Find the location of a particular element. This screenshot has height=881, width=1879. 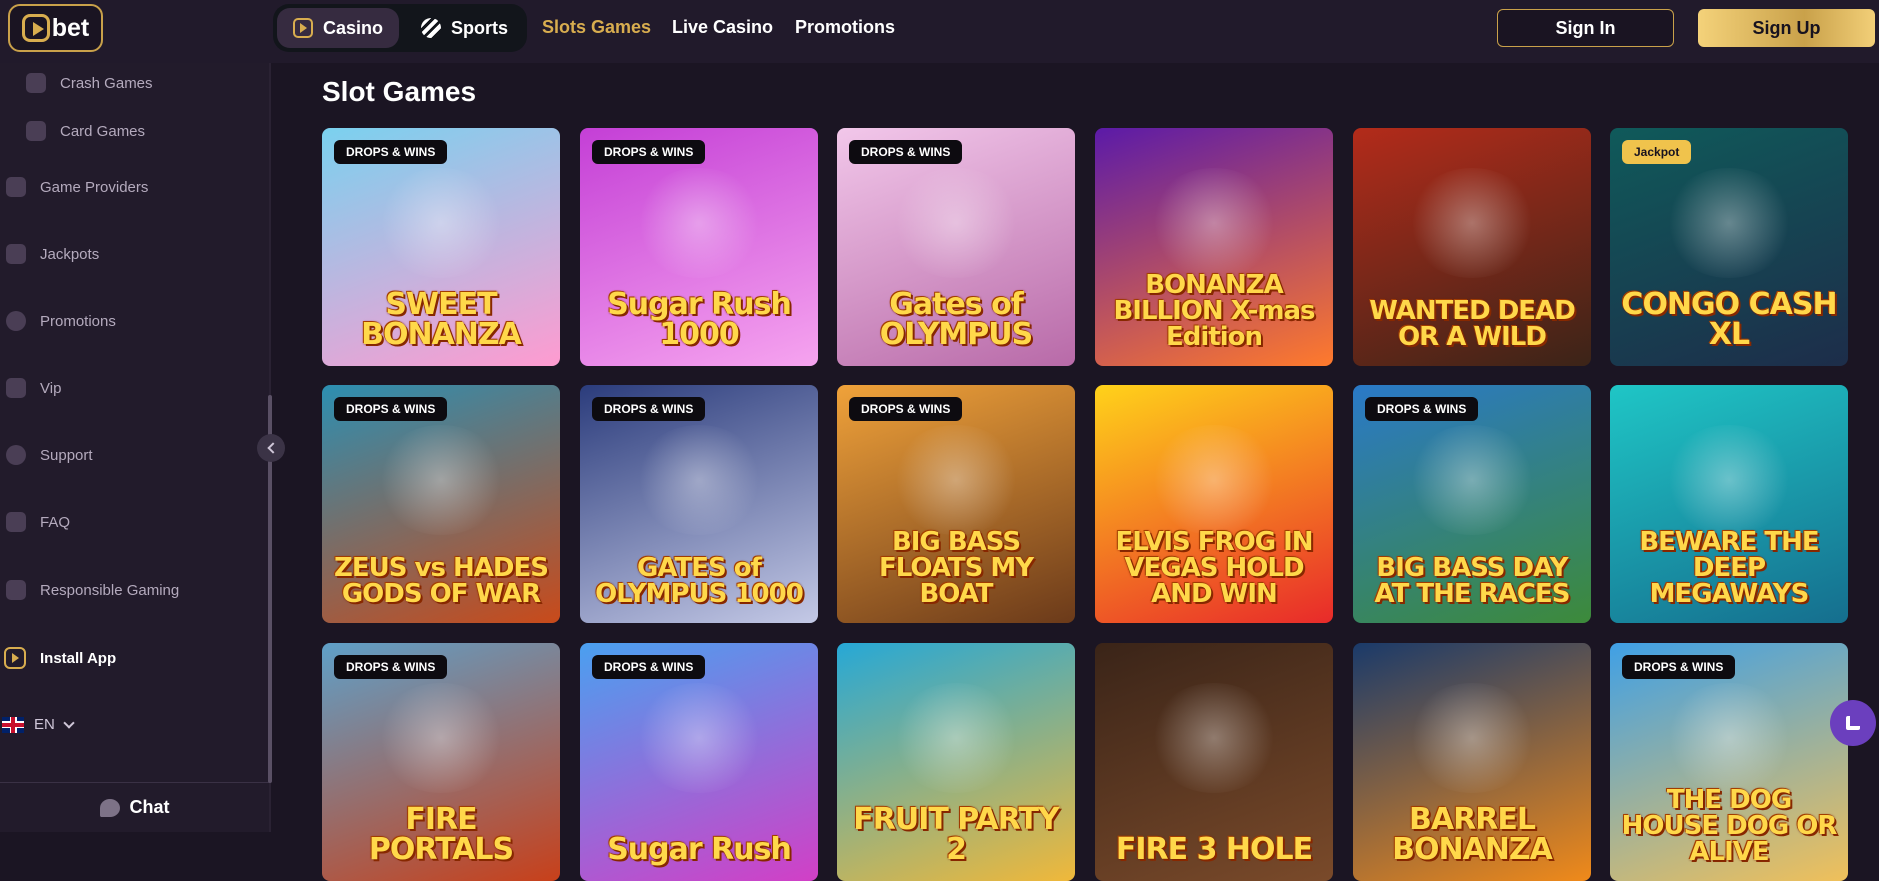

sidebar-item-jackpots: Jackpots is located at coordinates (52, 254).